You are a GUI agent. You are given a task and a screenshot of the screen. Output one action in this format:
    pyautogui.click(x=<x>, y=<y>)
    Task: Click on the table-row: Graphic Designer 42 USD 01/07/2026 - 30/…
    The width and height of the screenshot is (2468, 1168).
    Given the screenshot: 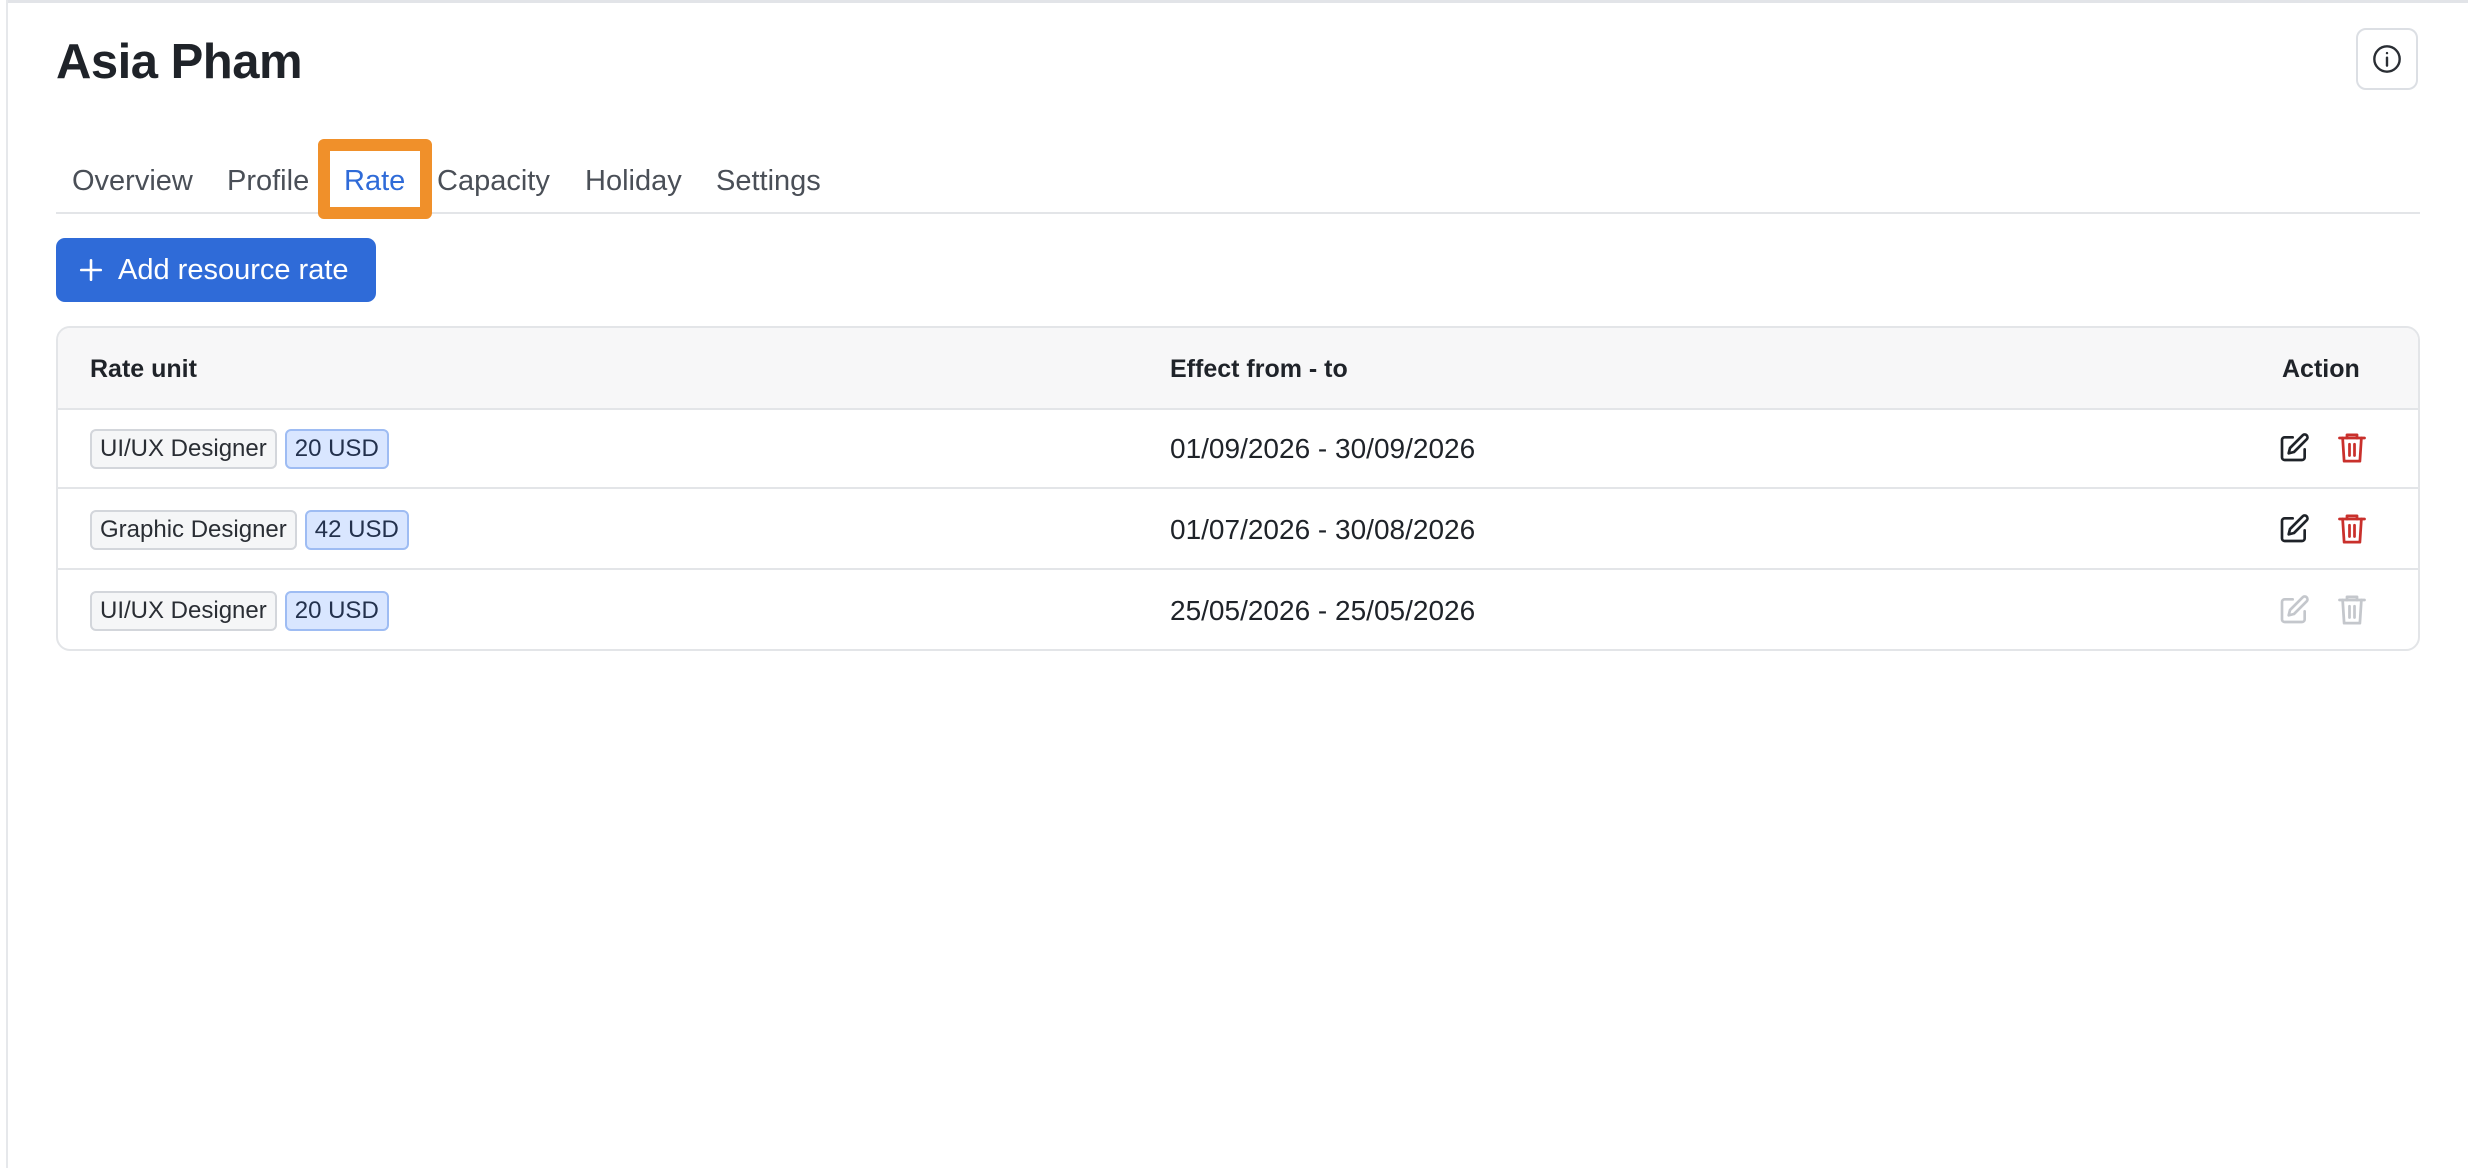 What is the action you would take?
    pyautogui.click(x=1238, y=529)
    